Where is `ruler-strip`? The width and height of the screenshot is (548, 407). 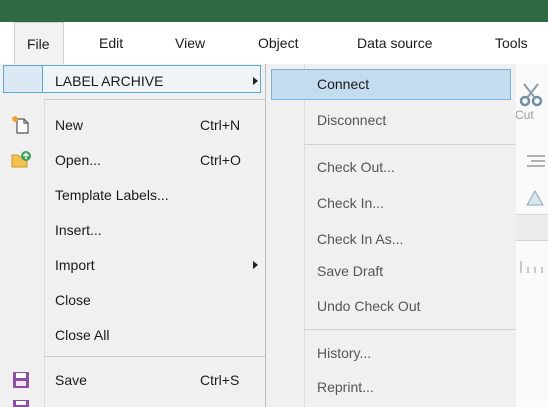 ruler-strip is located at coordinates (531, 227).